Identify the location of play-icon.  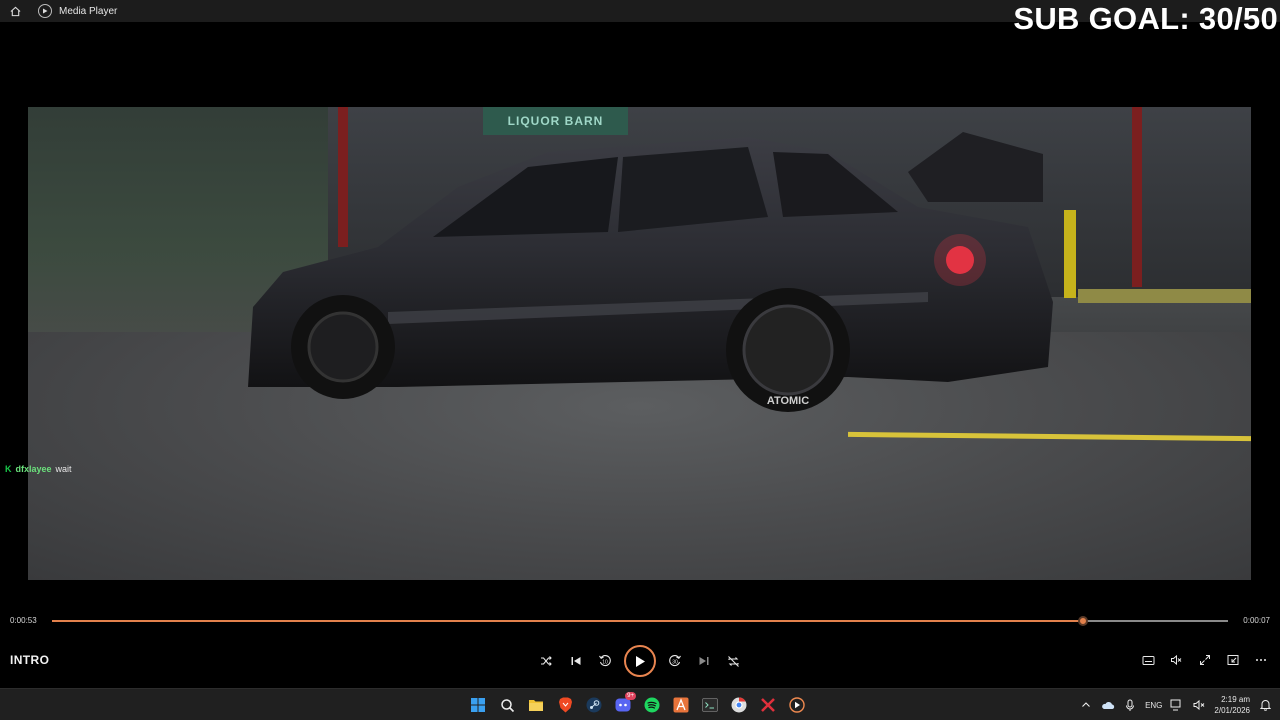
(640, 661).